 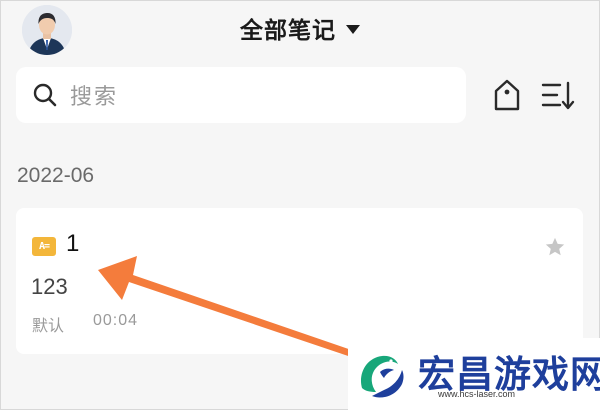 I want to click on note-title: 1, so click(x=73, y=243).